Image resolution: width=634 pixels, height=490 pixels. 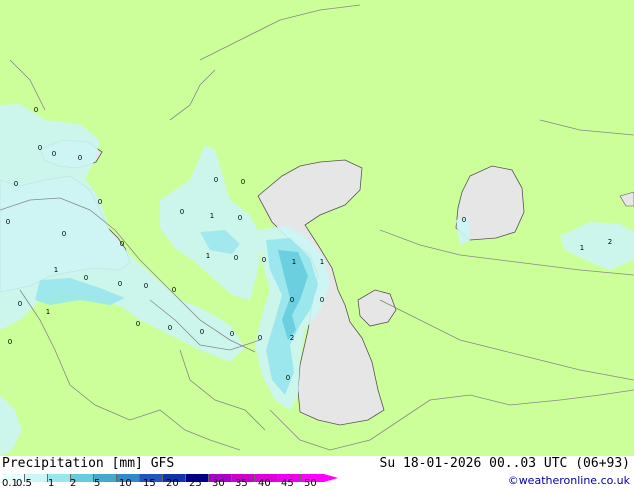 I want to click on legend-label: 35, so click(x=241, y=483).